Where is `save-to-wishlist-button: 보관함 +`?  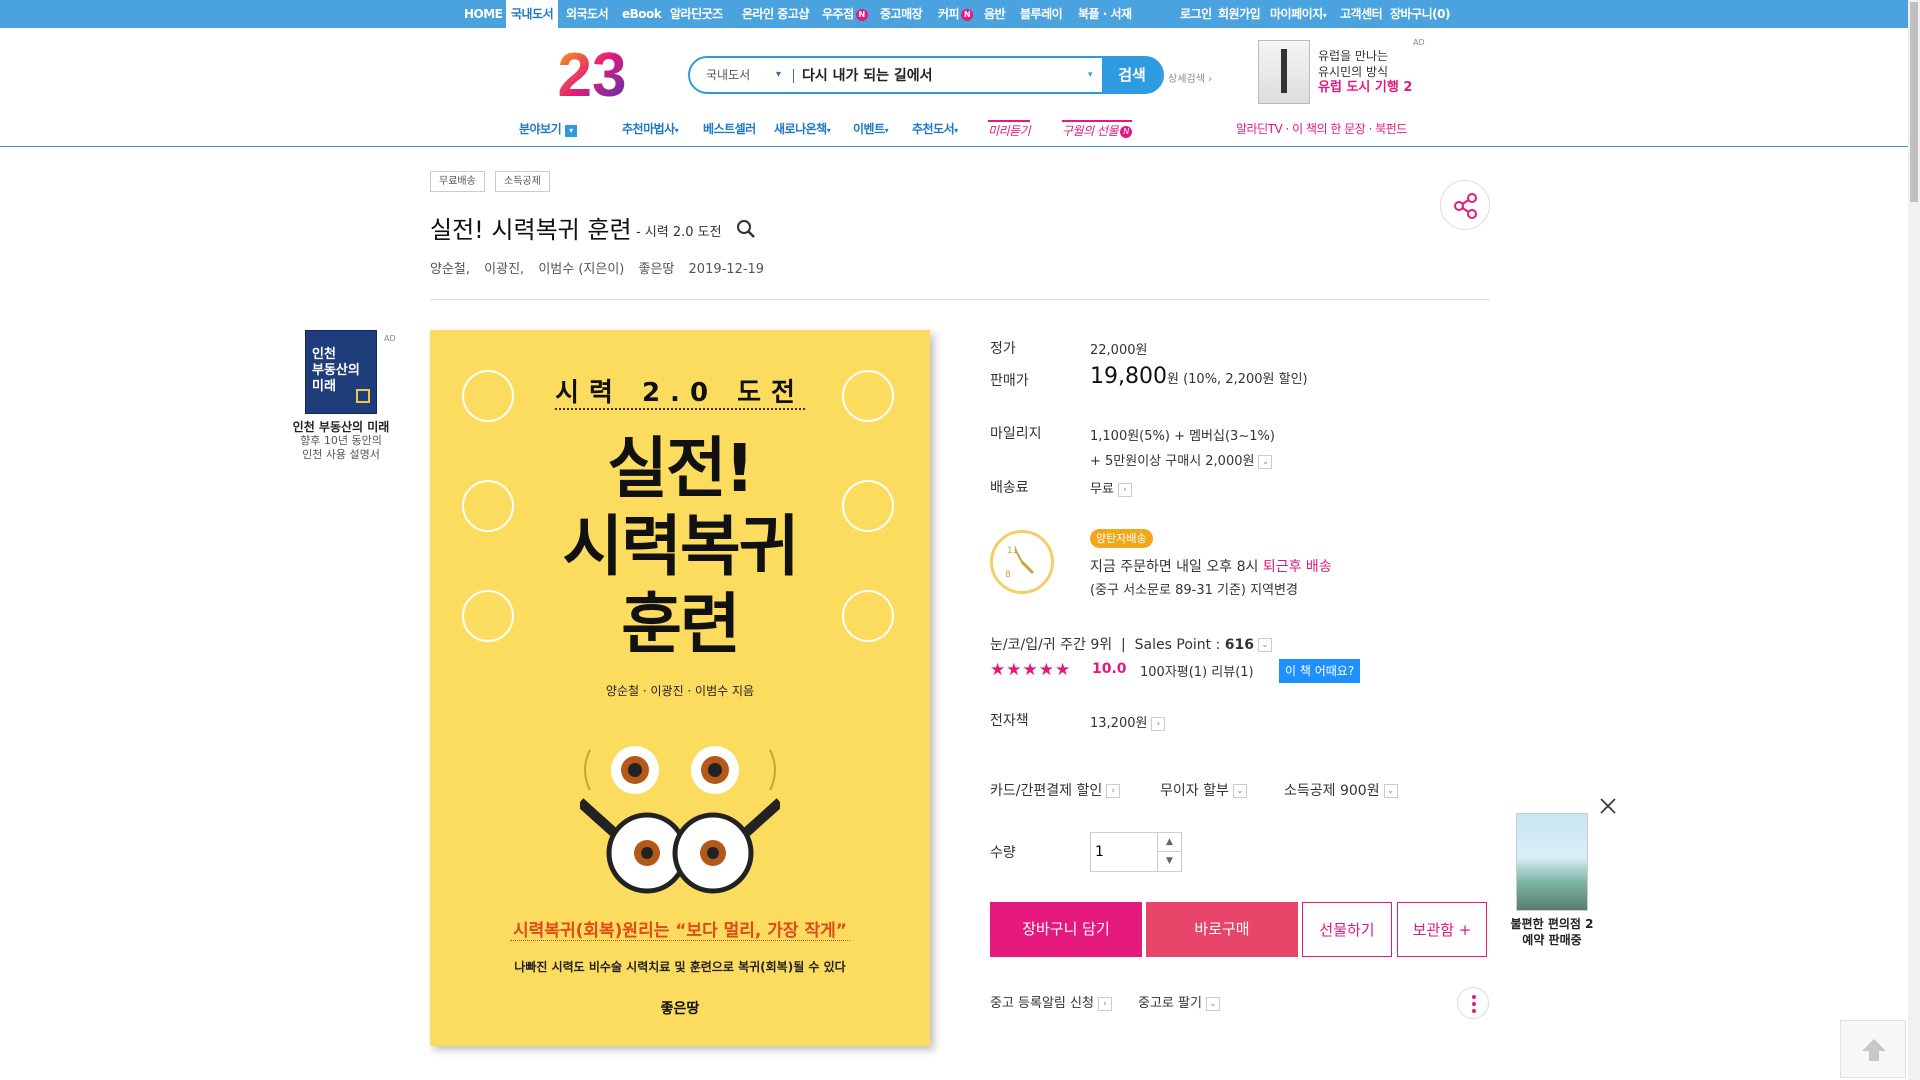 save-to-wishlist-button: 보관함 + is located at coordinates (1442, 929).